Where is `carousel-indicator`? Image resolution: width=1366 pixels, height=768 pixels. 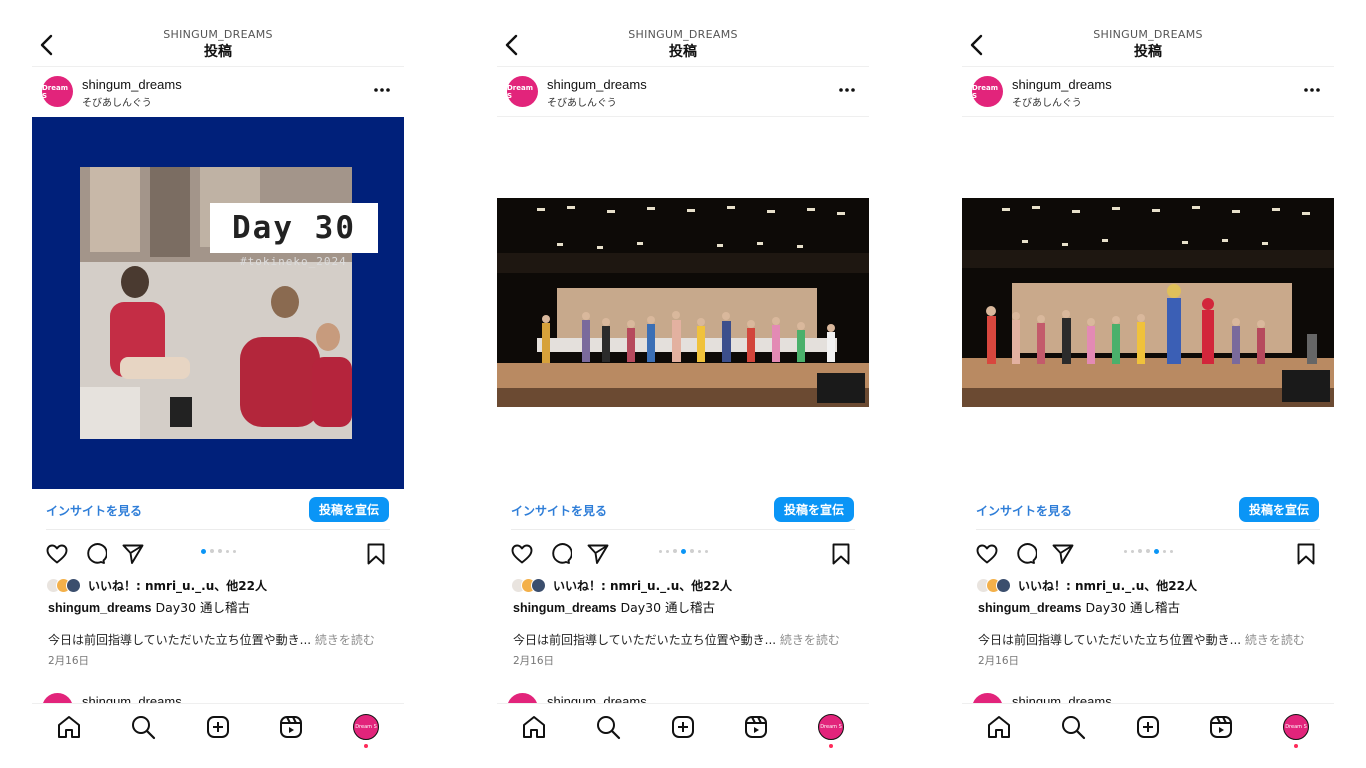
carousel-indicator is located at coordinates (1148, 551).